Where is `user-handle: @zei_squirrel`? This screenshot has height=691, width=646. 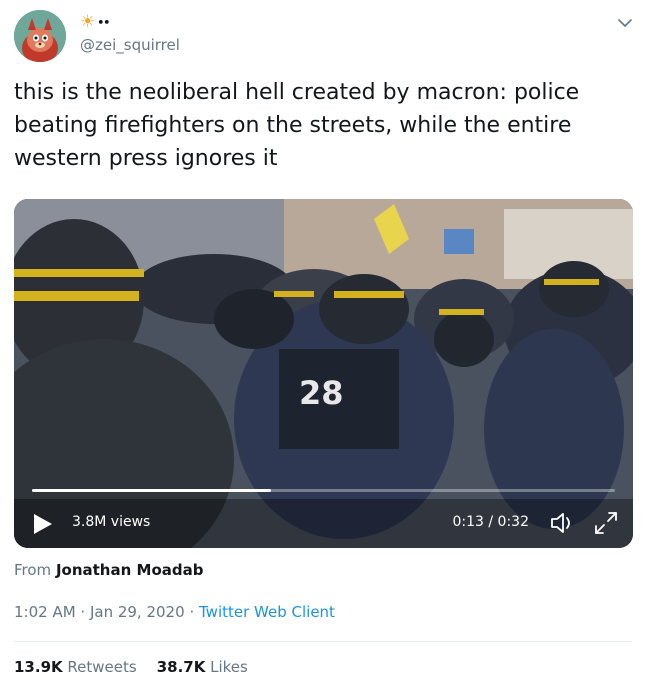
user-handle: @zei_squirrel is located at coordinates (130, 45).